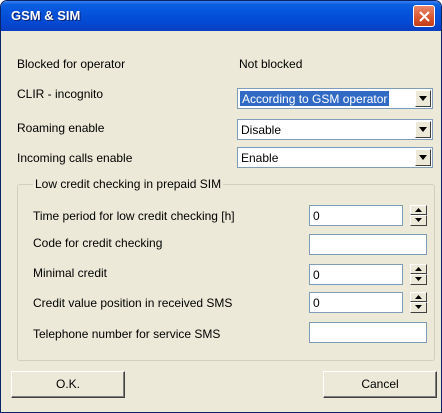 Image resolution: width=442 pixels, height=413 pixels. Describe the element at coordinates (61, 128) in the screenshot. I see `roaming-enable-label: Roaming enable` at that location.